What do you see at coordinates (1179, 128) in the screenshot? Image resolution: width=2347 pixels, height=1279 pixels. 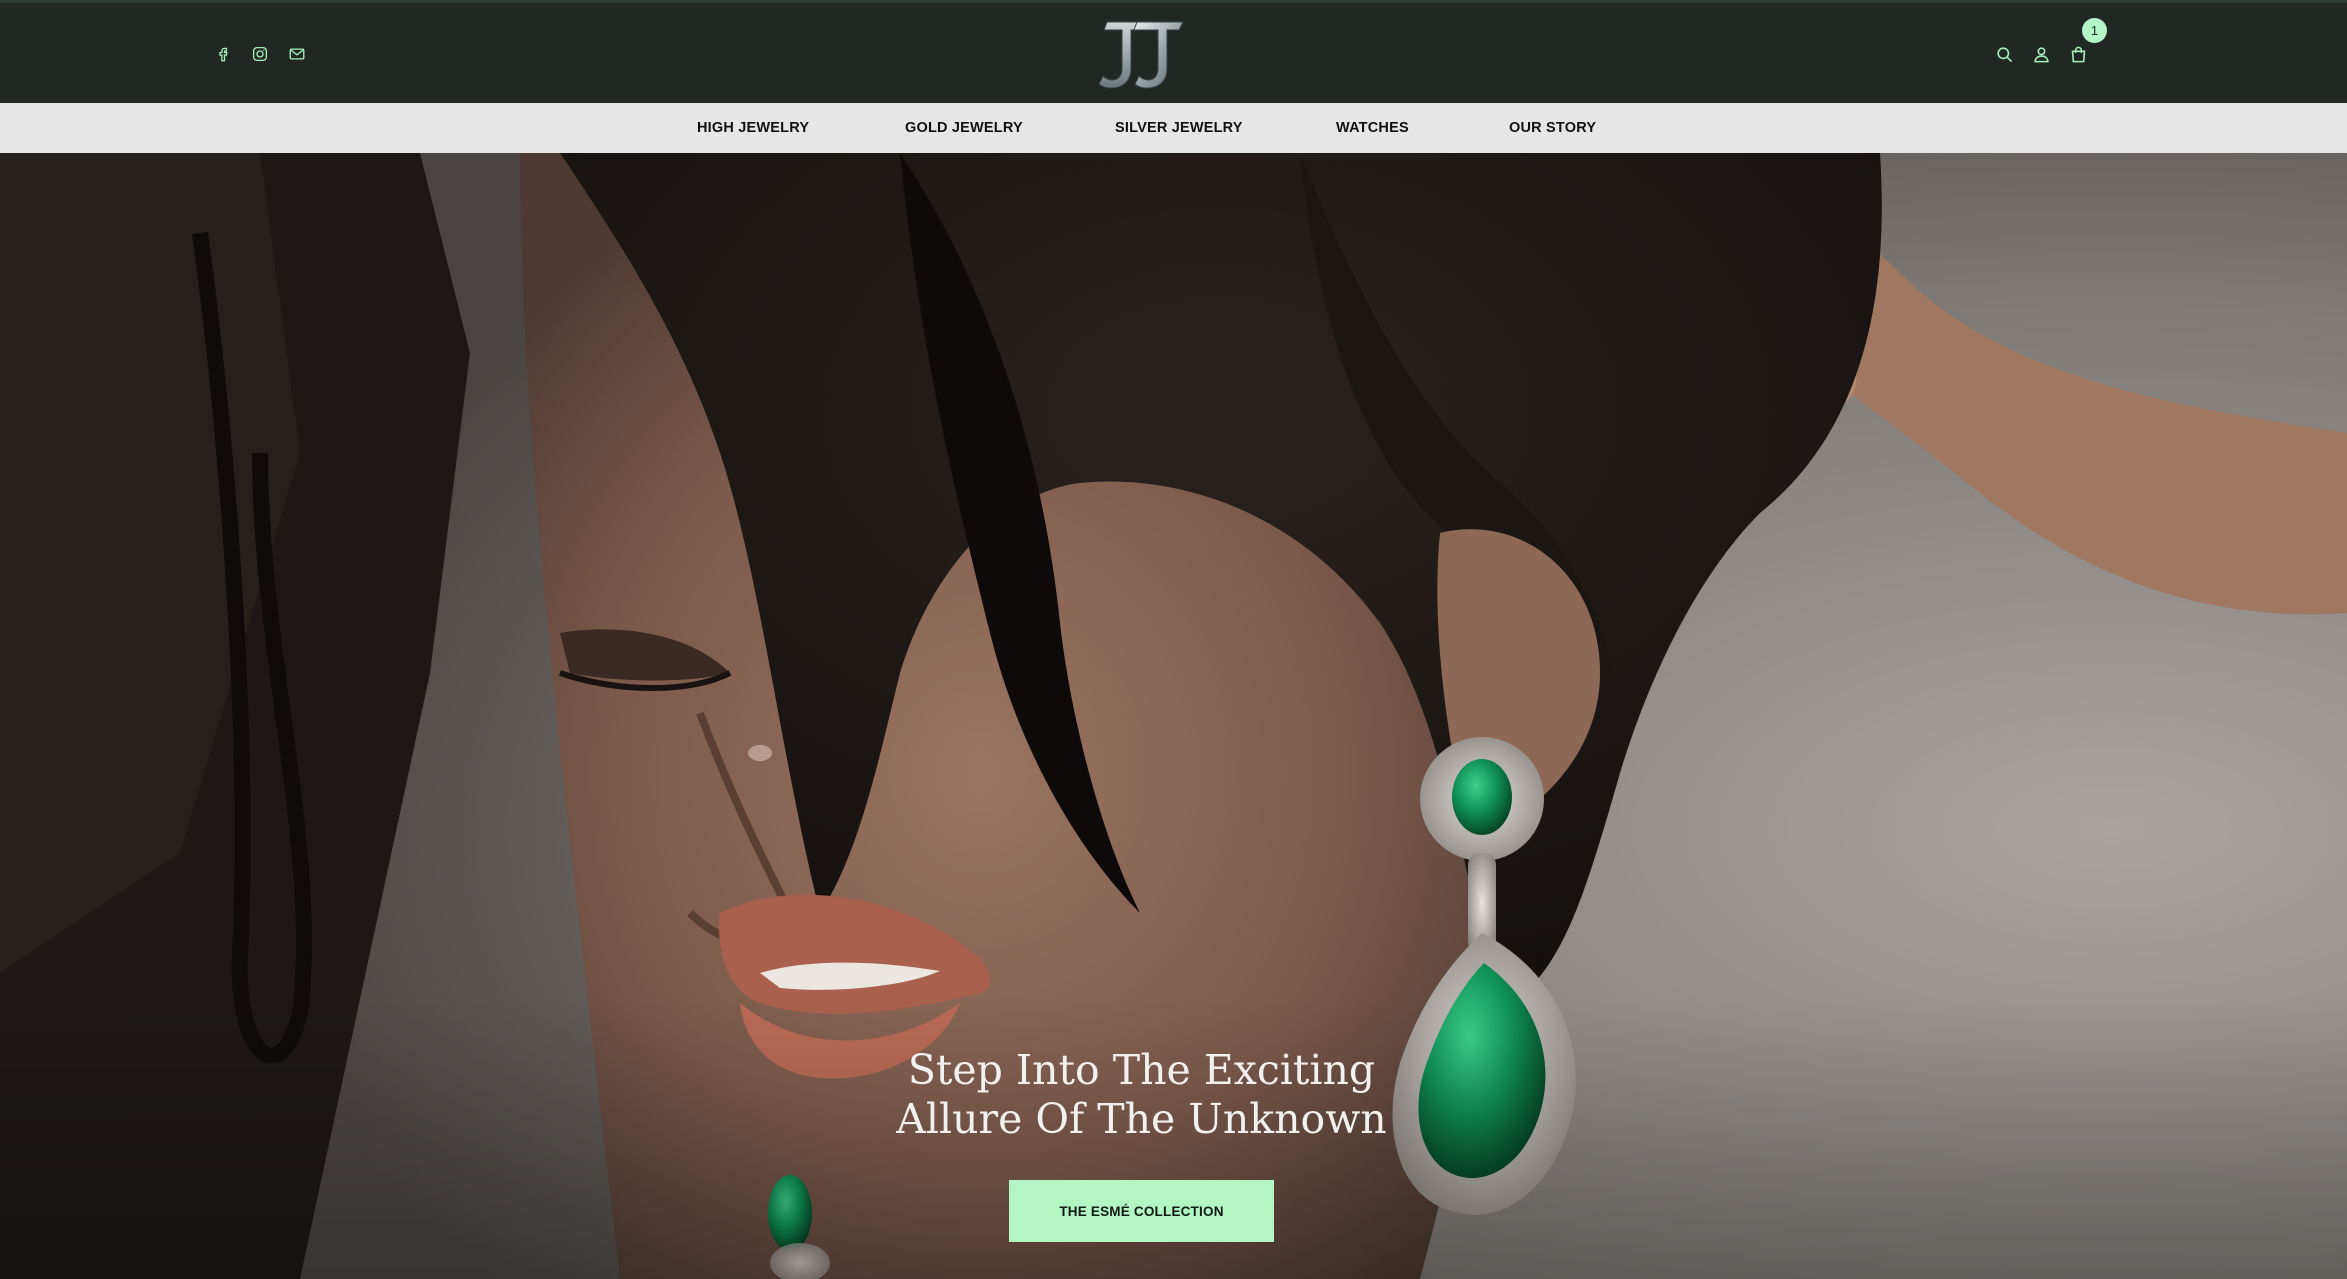 I see `nav-item-silver-jewelry: SILVER JEWELRY` at bounding box center [1179, 128].